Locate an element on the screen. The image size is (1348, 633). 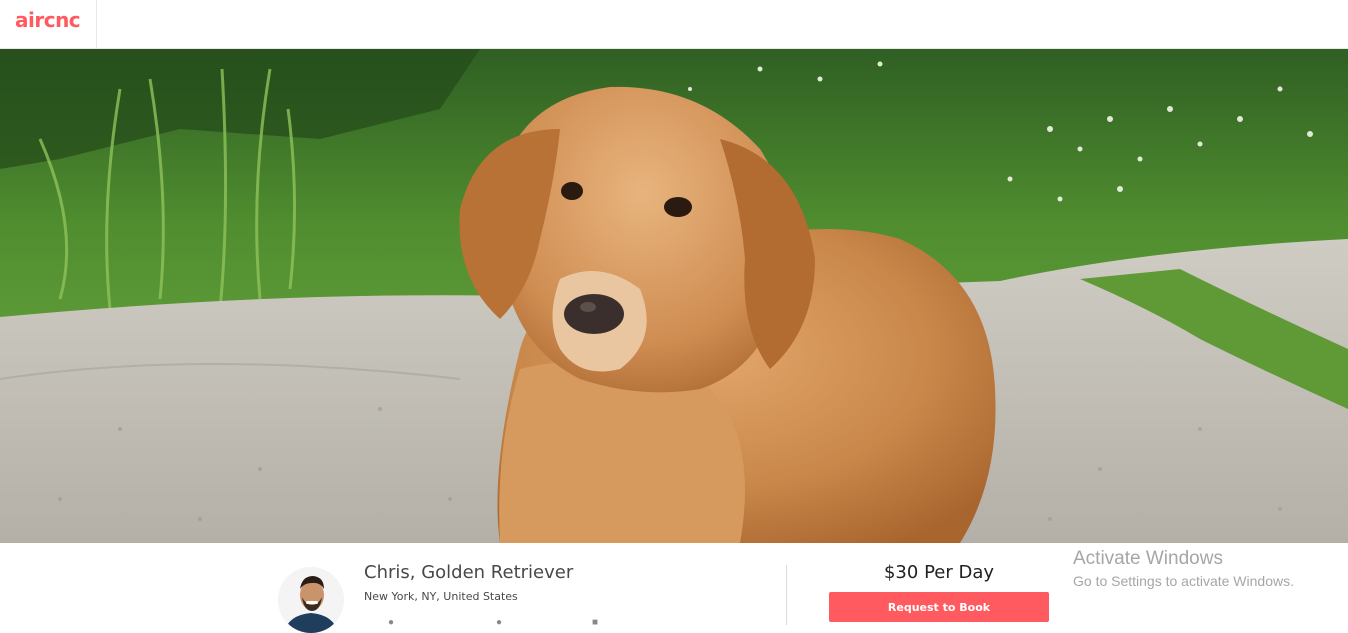
listing-location: New York, NY, United States is located at coordinates (441, 596).